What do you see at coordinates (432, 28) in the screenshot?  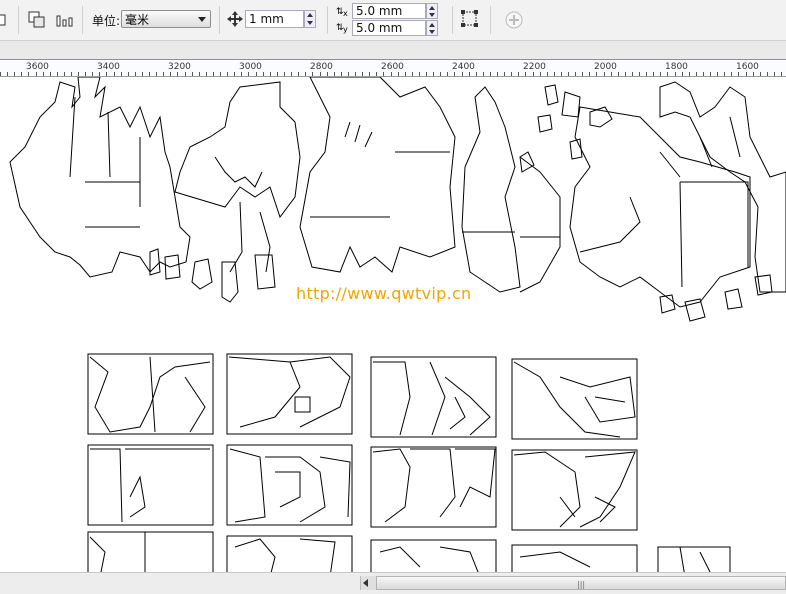 I see `duplicate-y-spinner` at bounding box center [432, 28].